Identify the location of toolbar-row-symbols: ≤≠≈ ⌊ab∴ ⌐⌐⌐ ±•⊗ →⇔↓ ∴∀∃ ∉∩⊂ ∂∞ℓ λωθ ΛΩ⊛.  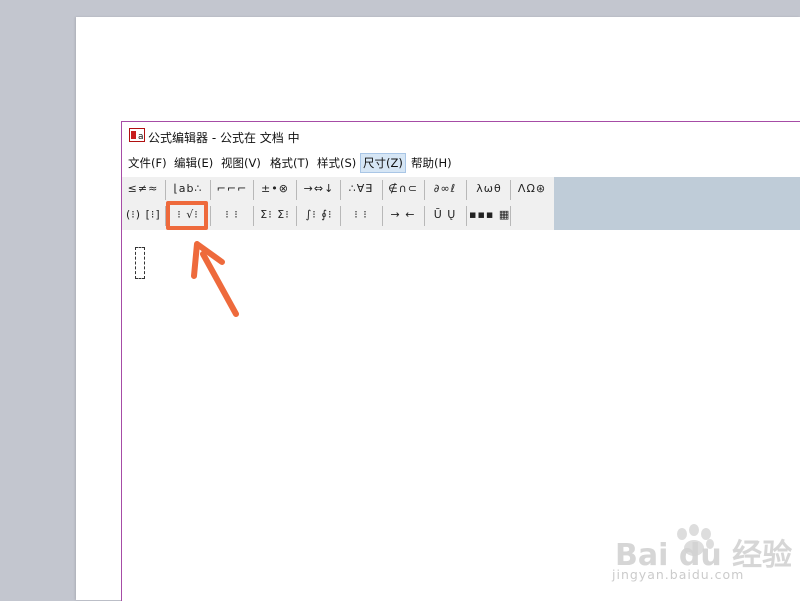
(338, 190).